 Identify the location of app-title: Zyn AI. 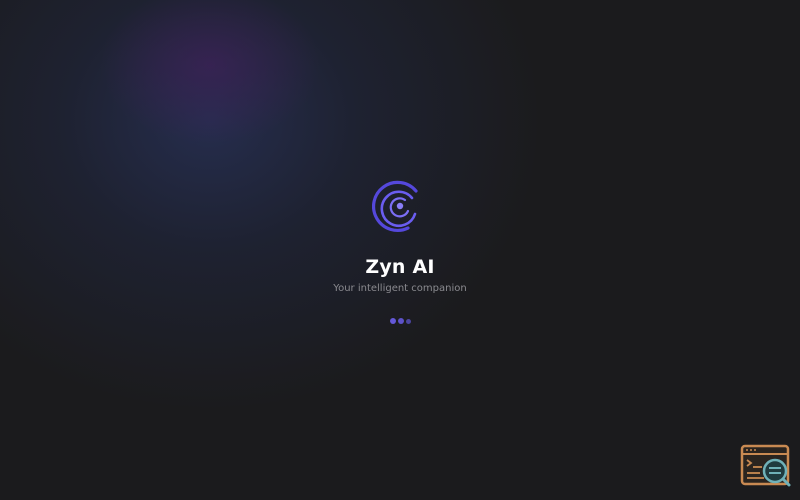
(400, 267).